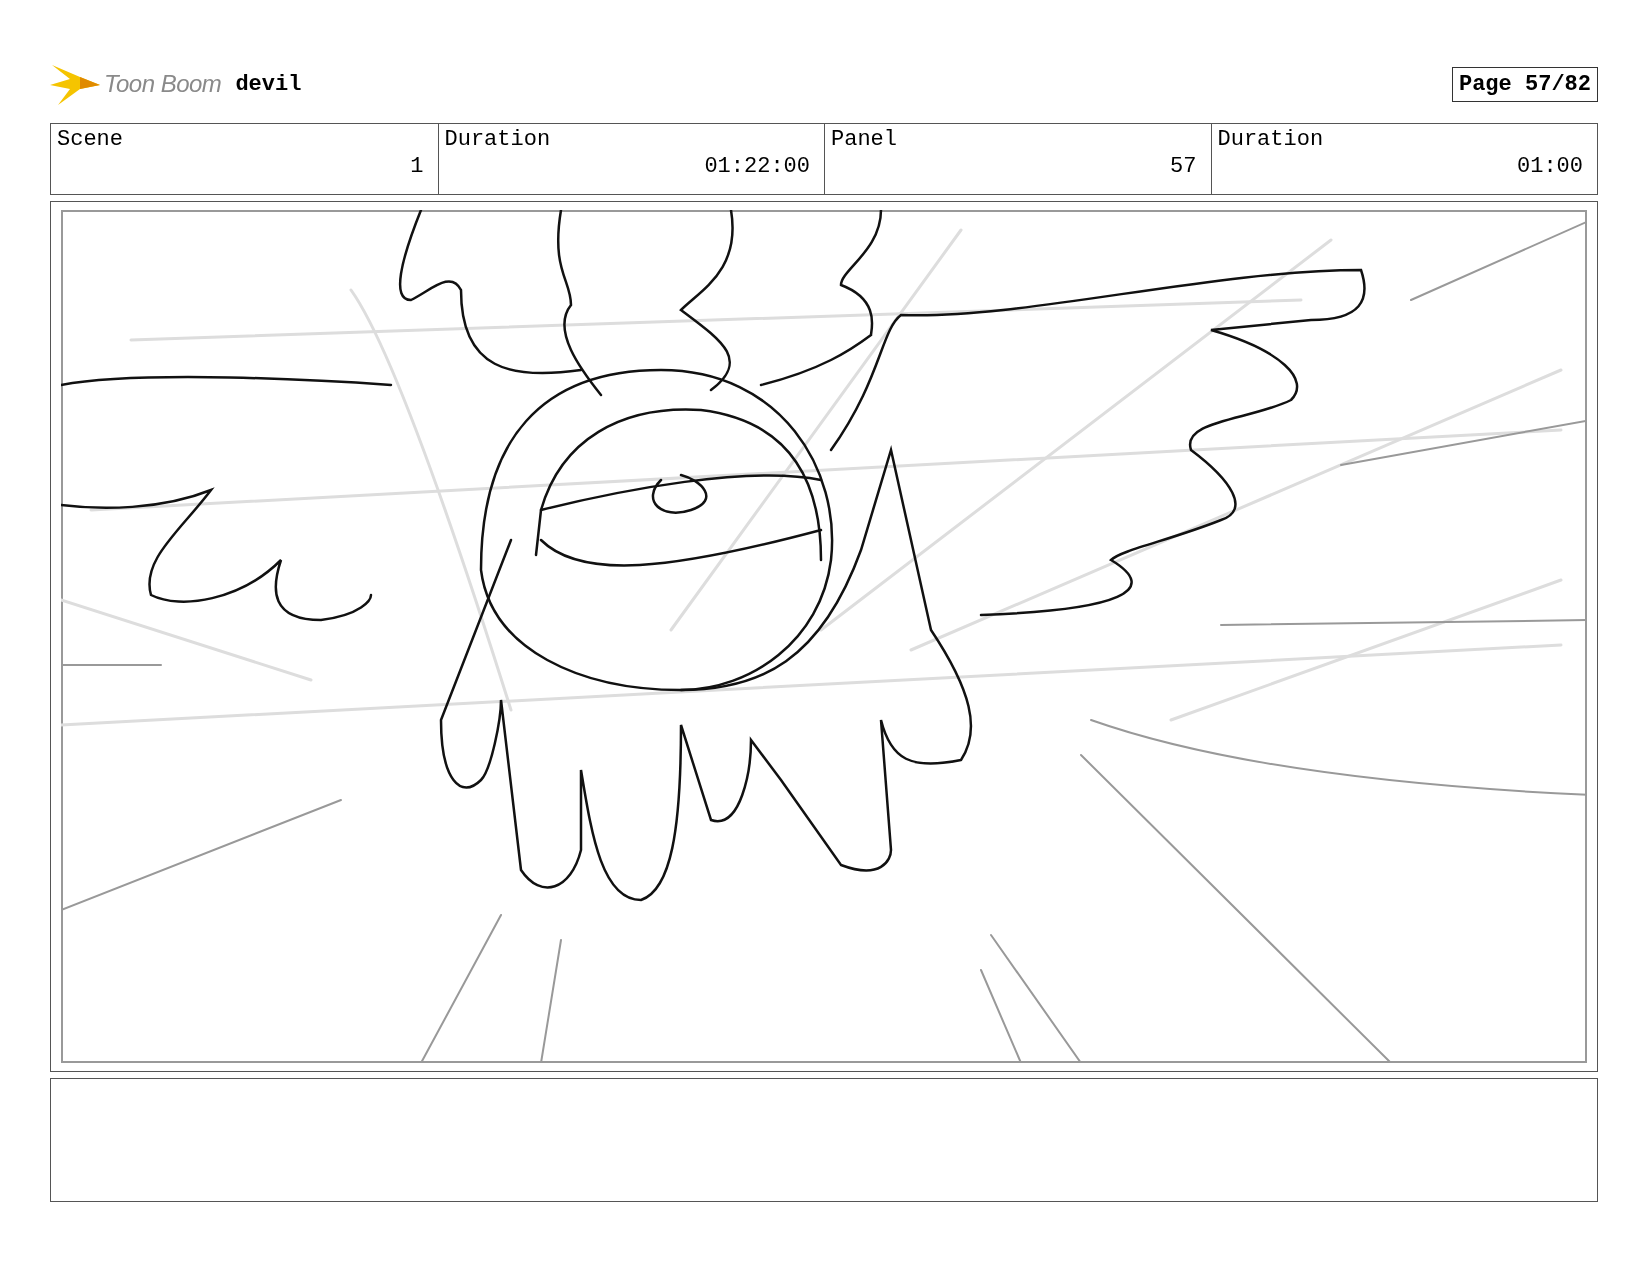  What do you see at coordinates (757, 166) in the screenshot?
I see `field-value: 01:22:00` at bounding box center [757, 166].